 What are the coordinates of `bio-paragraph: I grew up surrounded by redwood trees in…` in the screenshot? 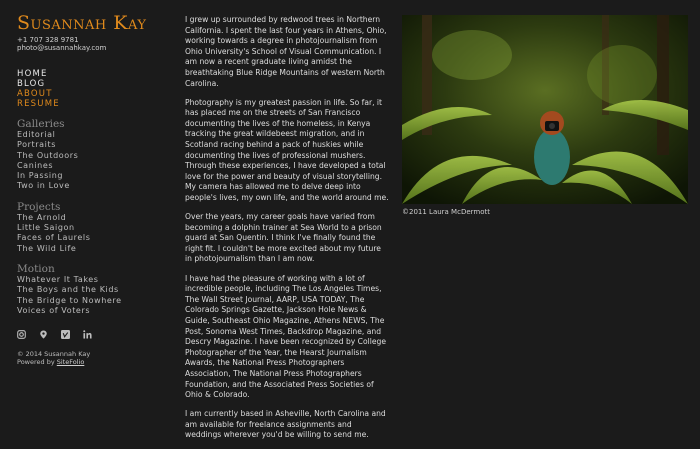 It's located at (286, 51).